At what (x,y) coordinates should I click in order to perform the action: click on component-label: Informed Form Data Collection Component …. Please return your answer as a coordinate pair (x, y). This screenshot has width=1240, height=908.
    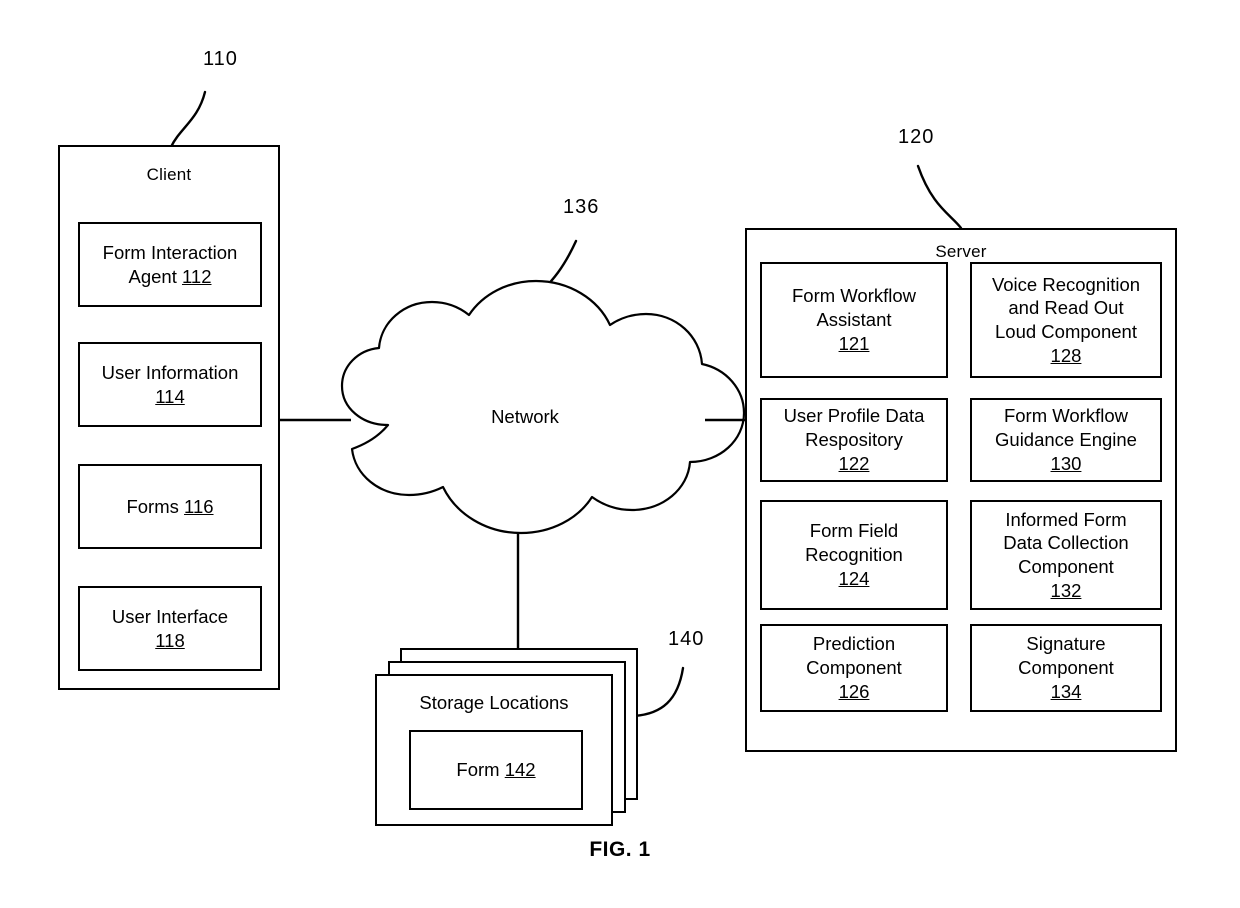
    Looking at the image, I should click on (1066, 554).